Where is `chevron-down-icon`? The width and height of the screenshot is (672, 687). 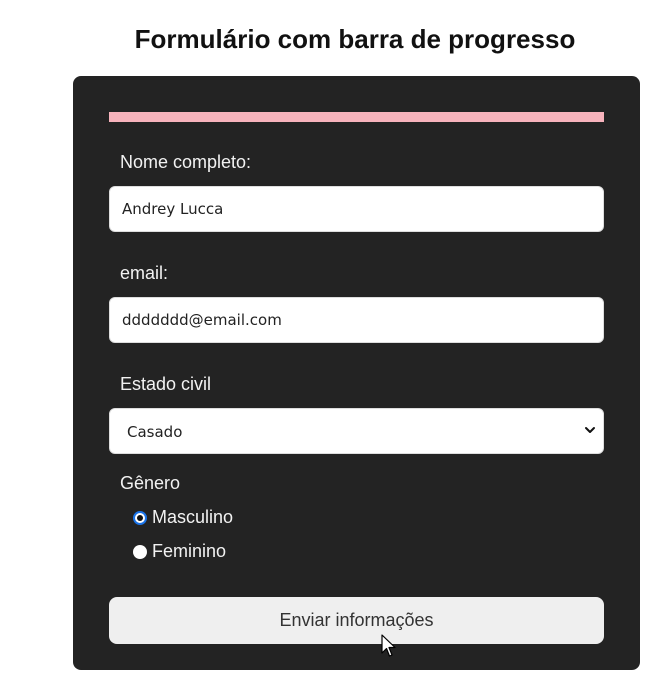
chevron-down-icon is located at coordinates (590, 430).